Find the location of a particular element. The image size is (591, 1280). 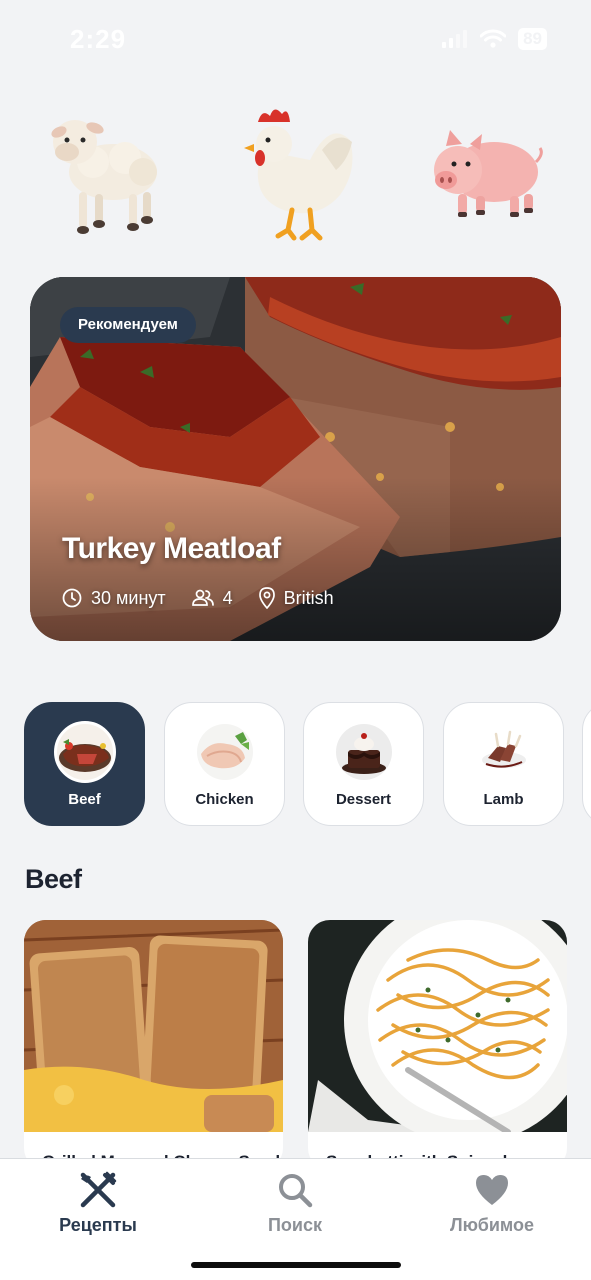

featured-recipe-title: Turkey Meatloaf is located at coordinates (171, 548).